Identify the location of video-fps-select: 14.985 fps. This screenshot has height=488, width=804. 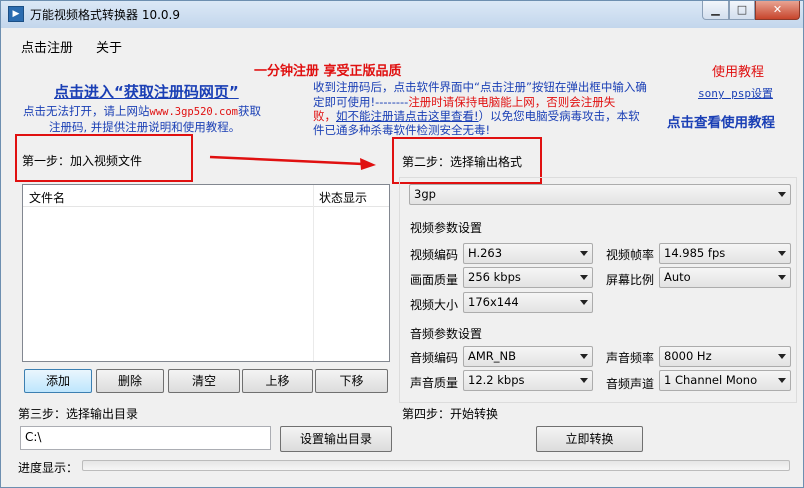
(725, 253).